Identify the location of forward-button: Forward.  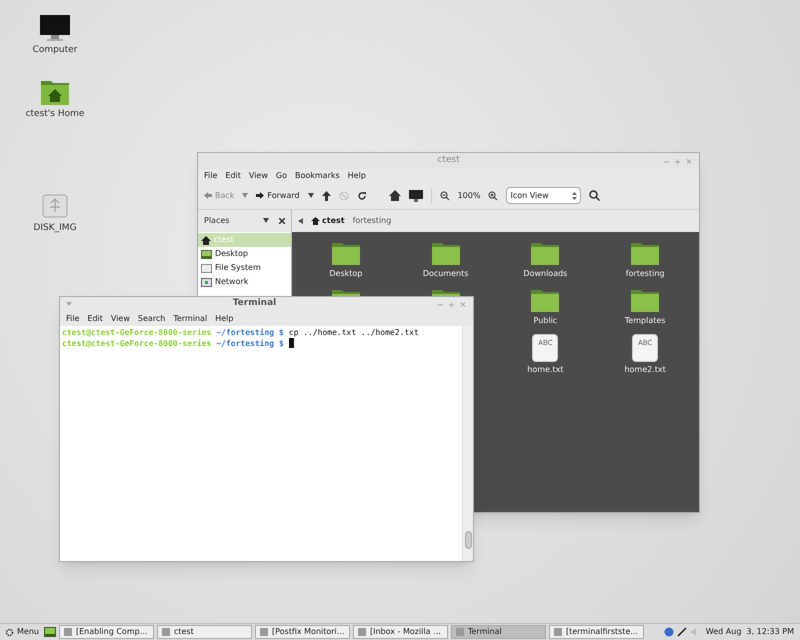
(278, 196).